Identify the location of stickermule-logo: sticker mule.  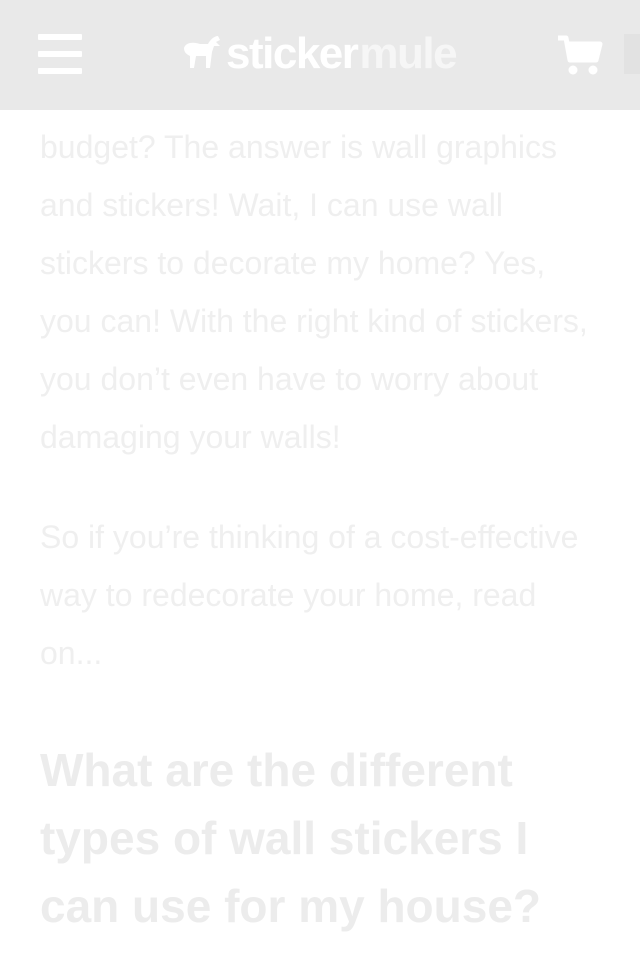
(319, 54).